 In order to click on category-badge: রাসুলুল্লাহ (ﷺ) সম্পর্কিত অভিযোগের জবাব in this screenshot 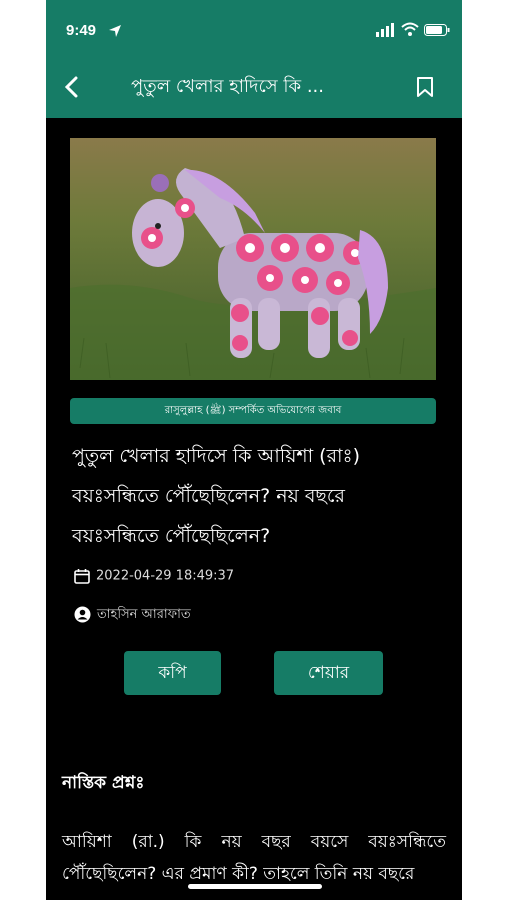, I will do `click(253, 411)`.